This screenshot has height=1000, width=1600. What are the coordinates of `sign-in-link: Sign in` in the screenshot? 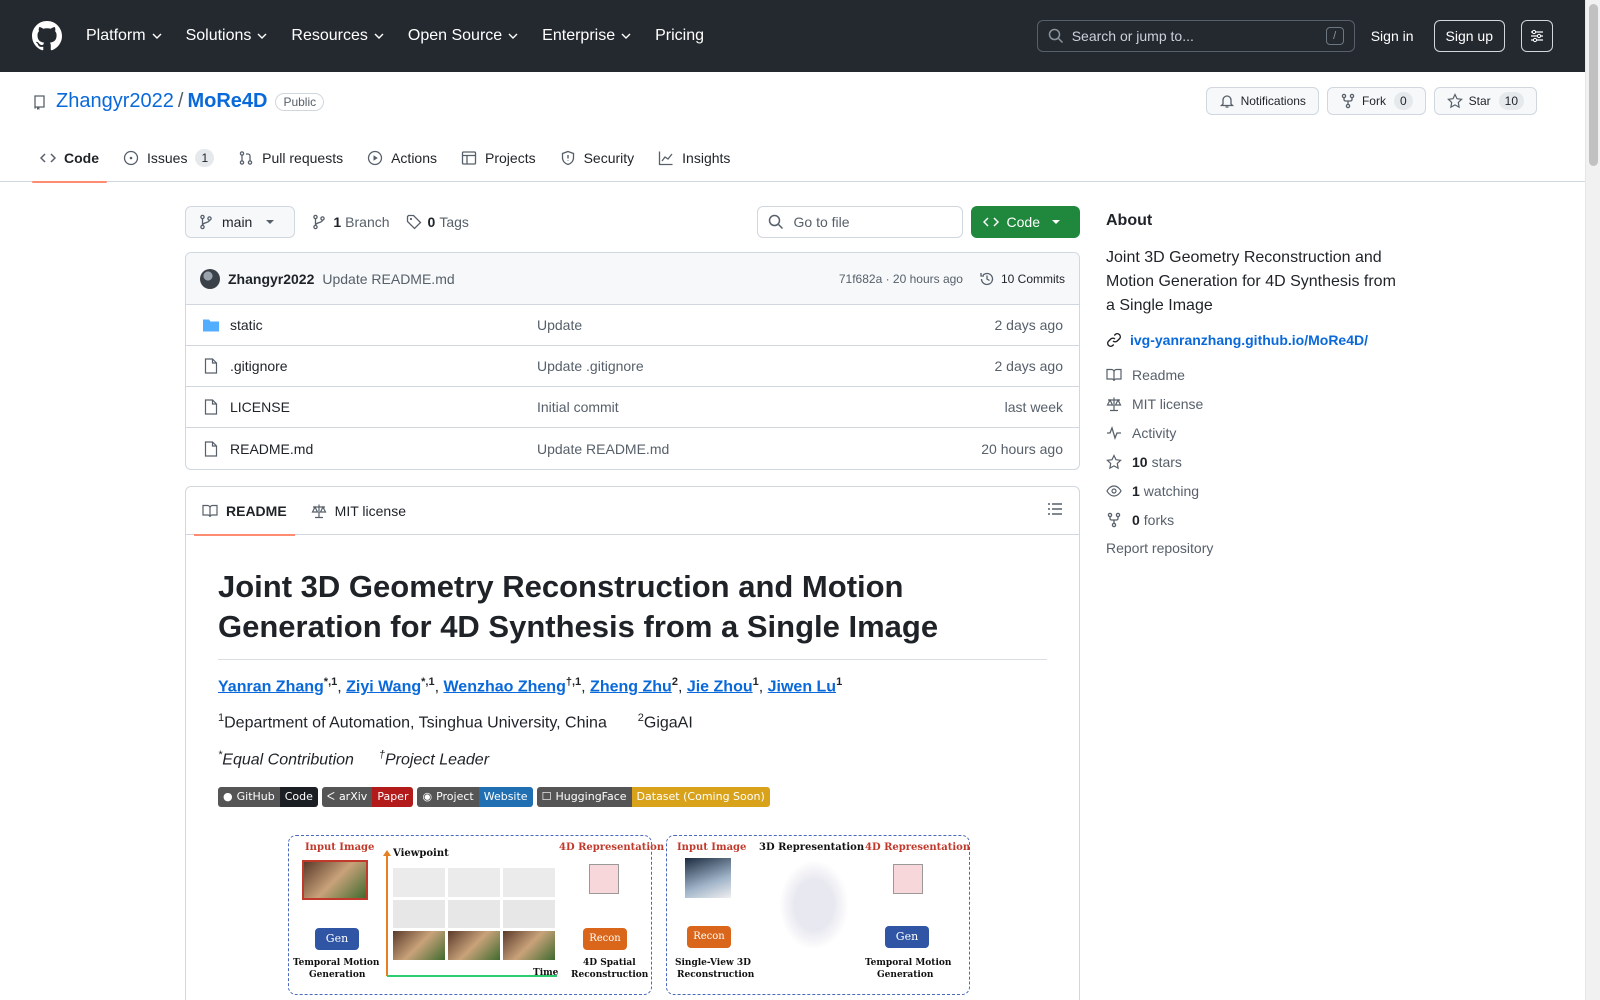 It's located at (1392, 36).